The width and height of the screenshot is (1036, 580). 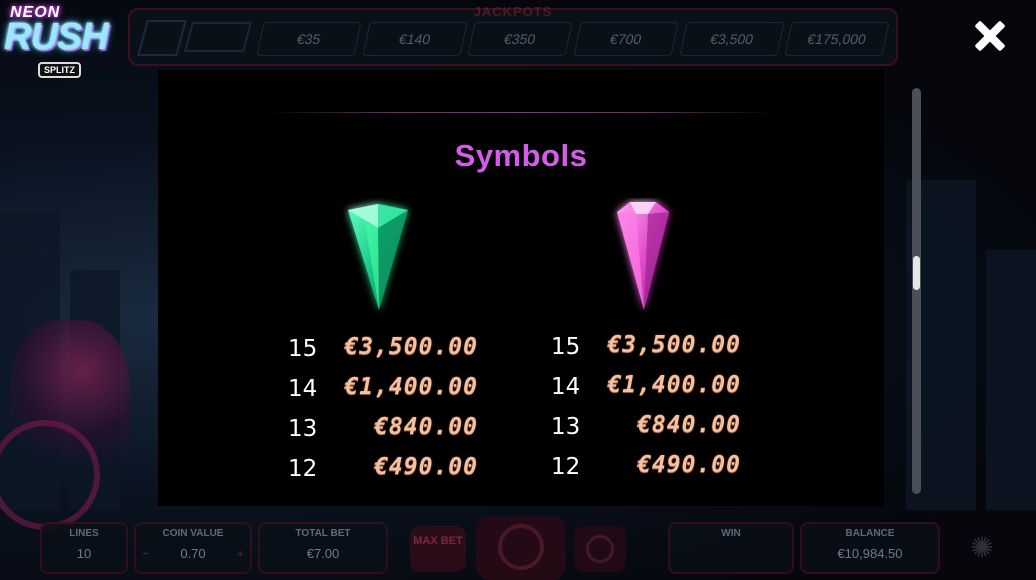 I want to click on logo-text-rush: RUSH, so click(x=56, y=37).